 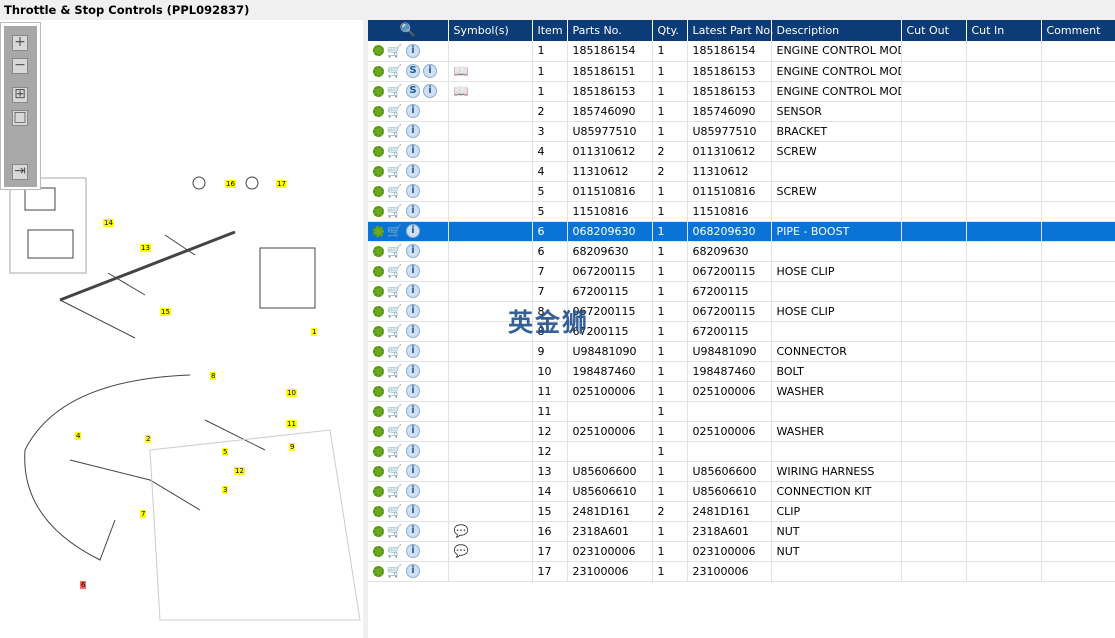 What do you see at coordinates (461, 551) in the screenshot?
I see `note-icon: 💬` at bounding box center [461, 551].